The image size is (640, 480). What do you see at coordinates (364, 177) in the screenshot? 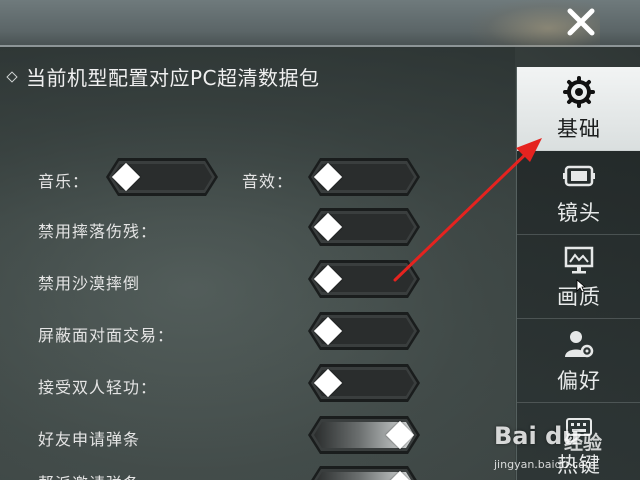
I see `sound-effects-toggle` at bounding box center [364, 177].